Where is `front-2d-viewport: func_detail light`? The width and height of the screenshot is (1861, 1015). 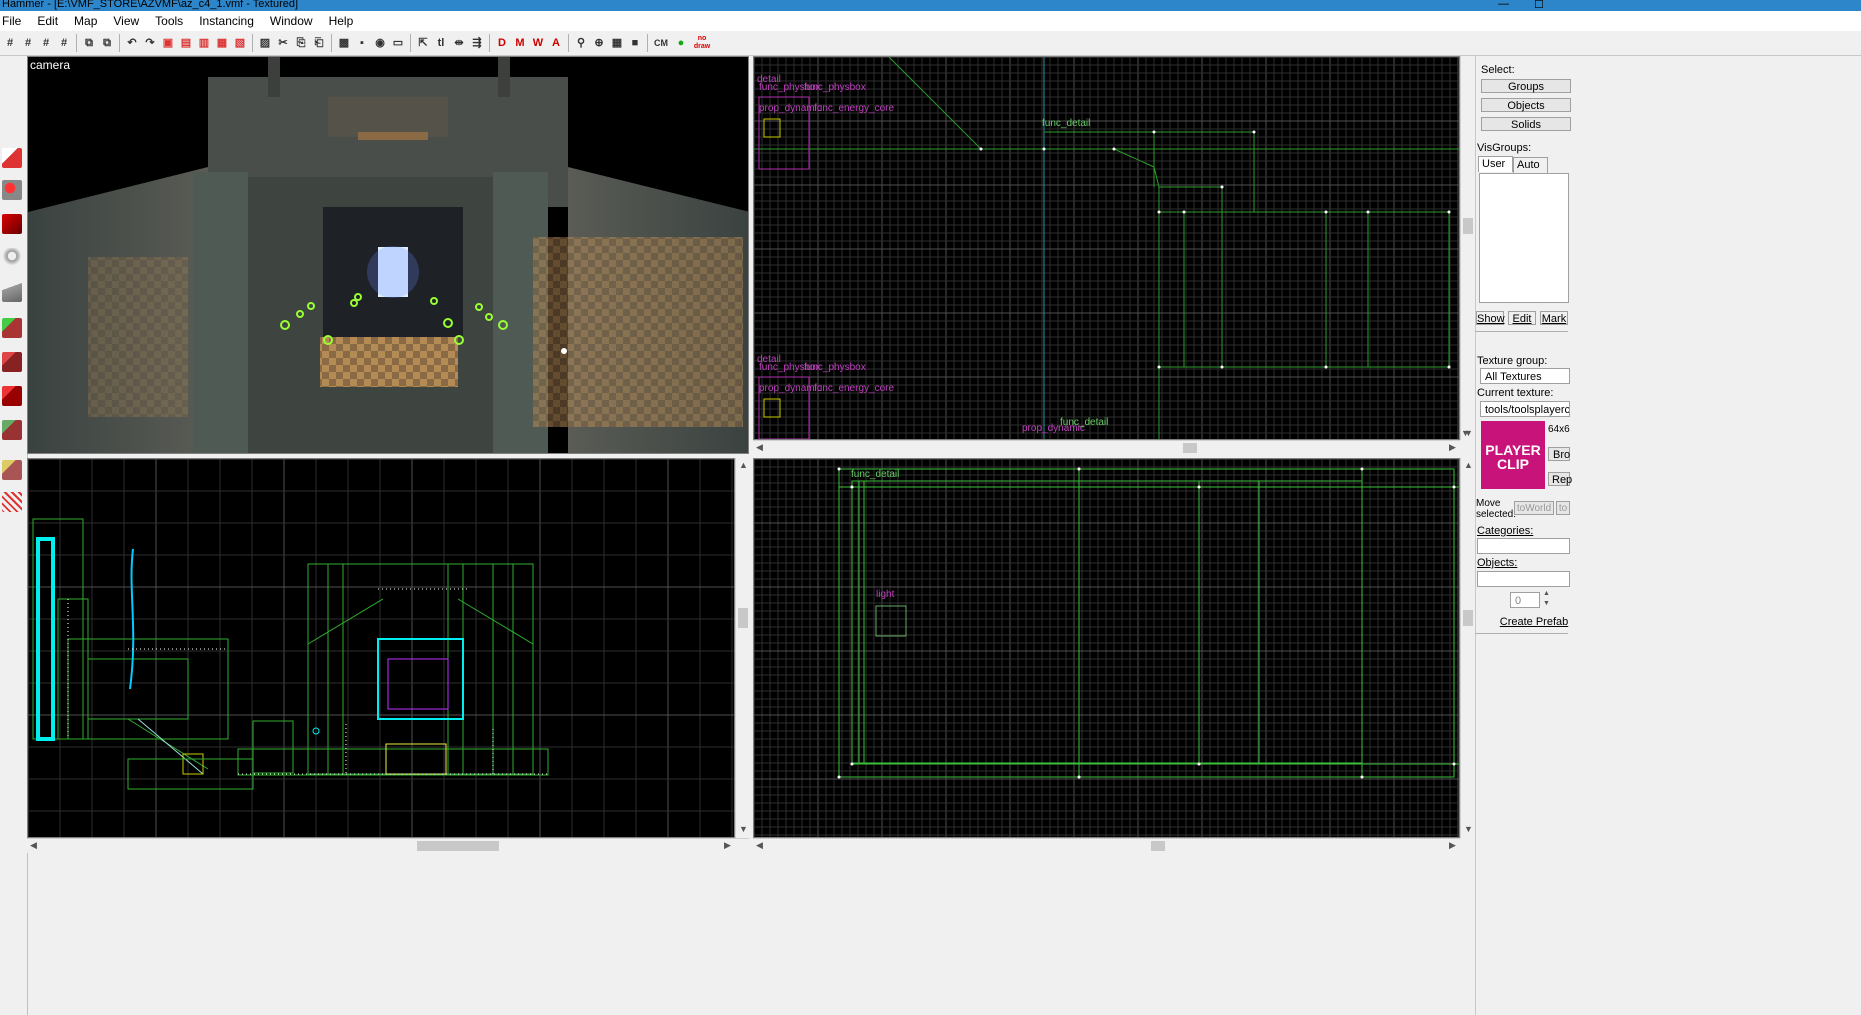 front-2d-viewport: func_detail light is located at coordinates (1106, 648).